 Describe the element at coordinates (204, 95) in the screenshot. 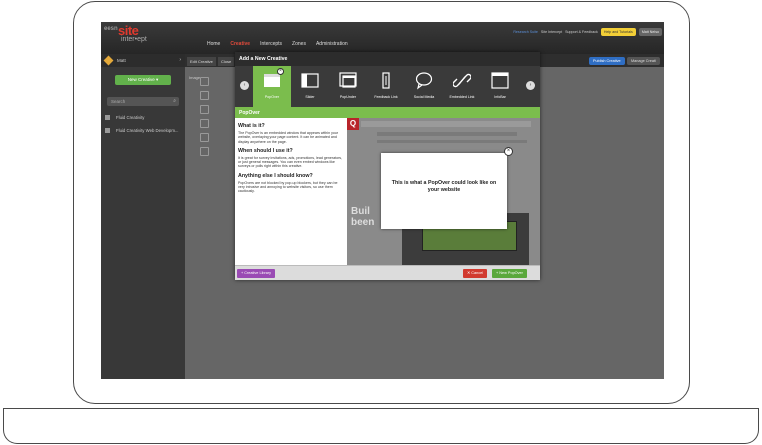

I see `tool-image-icon` at that location.